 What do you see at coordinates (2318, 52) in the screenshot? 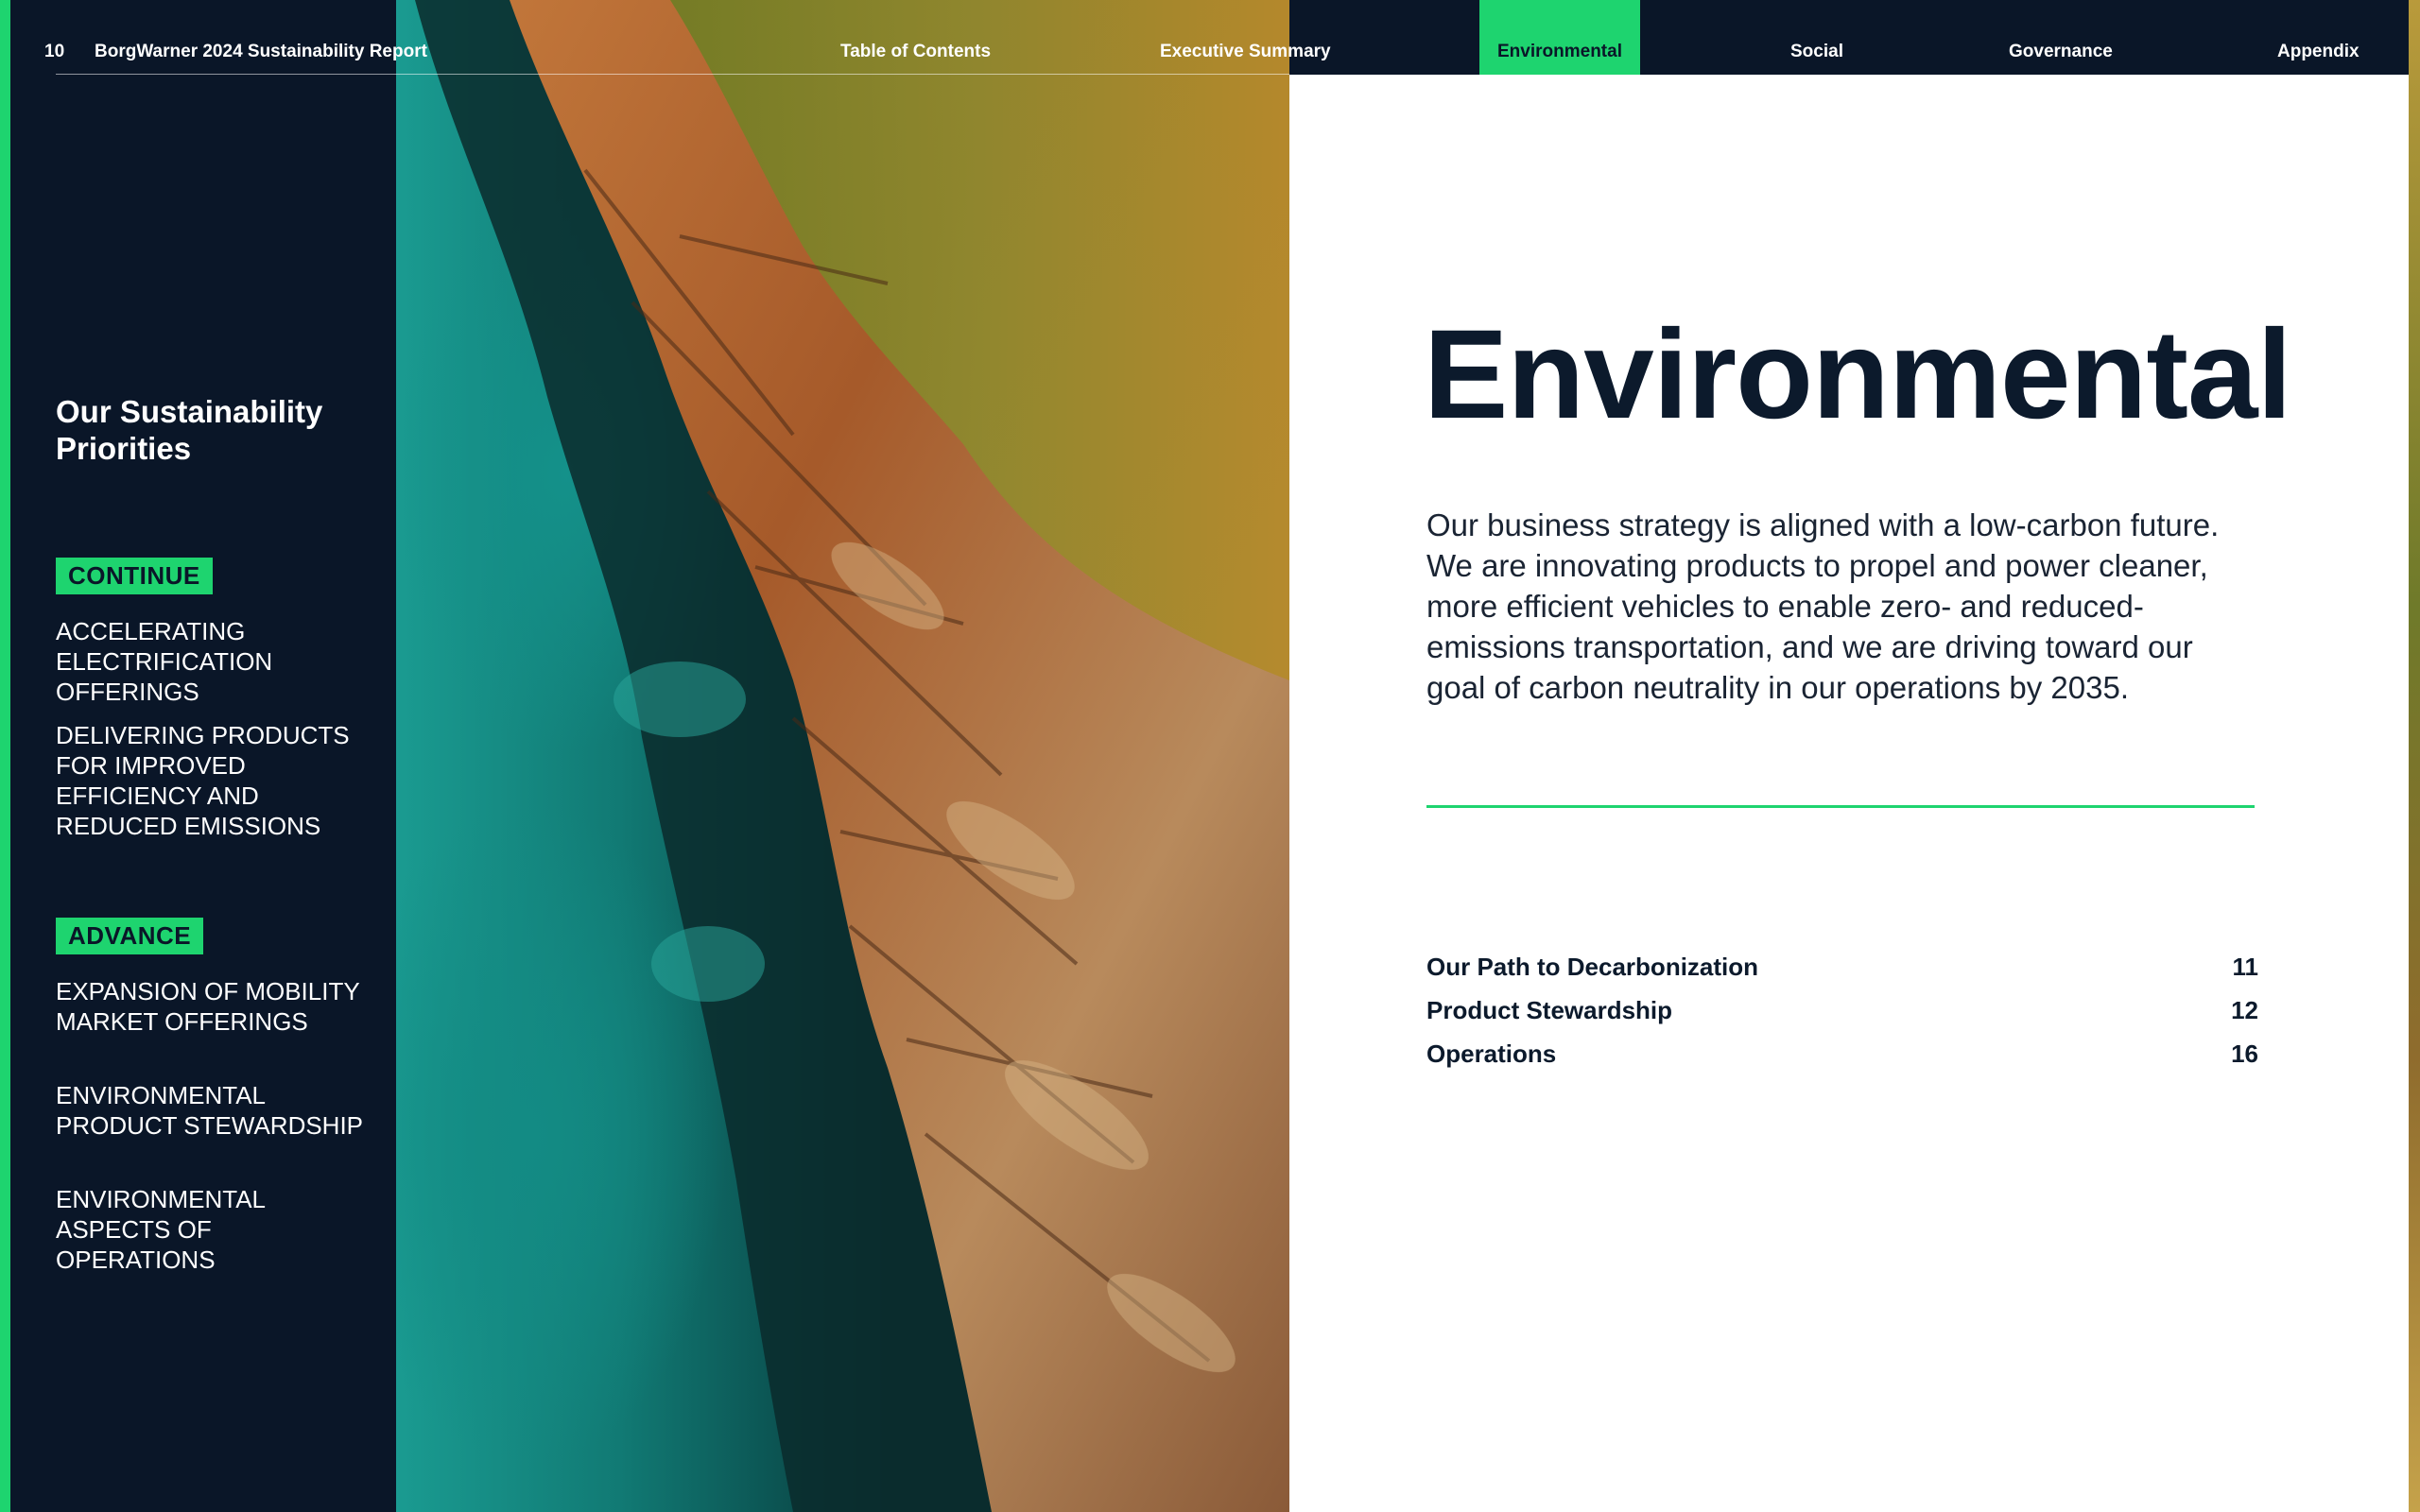
I see `nav-appendix: Appendix` at bounding box center [2318, 52].